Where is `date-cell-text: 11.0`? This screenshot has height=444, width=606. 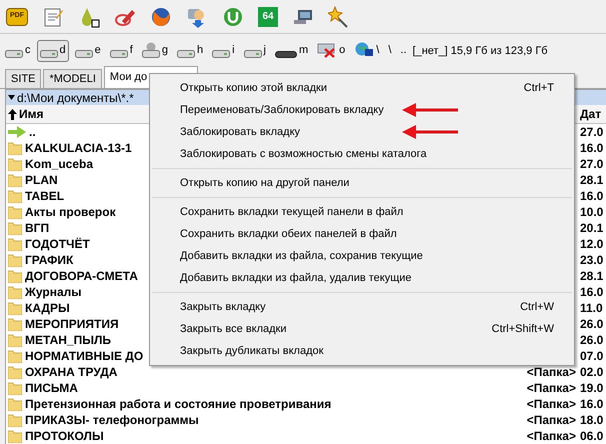 date-cell-text: 11.0 is located at coordinates (592, 308).